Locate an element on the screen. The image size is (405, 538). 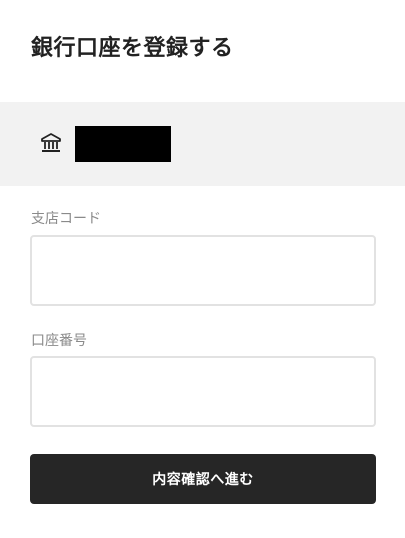
page-title: 銀行口座を登録する is located at coordinates (132, 48).